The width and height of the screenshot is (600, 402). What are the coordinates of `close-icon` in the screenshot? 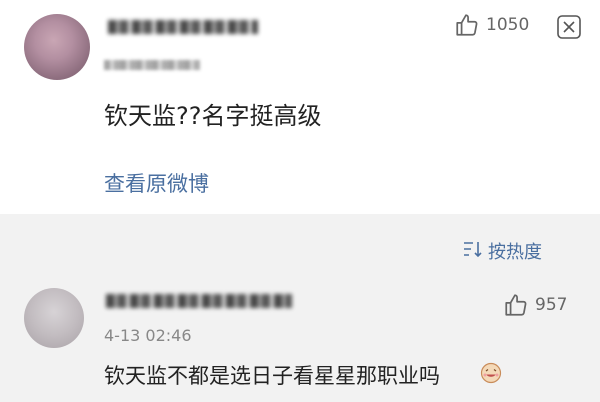 It's located at (569, 27).